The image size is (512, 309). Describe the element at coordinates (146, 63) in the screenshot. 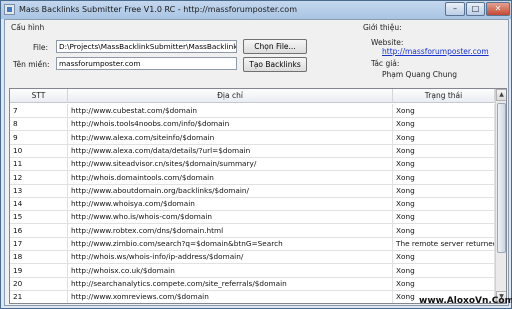

I see `domain-field: massforumposter.com` at that location.